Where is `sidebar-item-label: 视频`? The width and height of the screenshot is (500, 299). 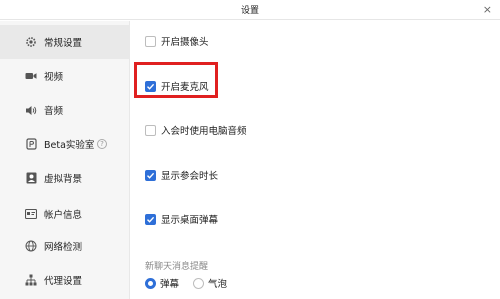 sidebar-item-label: 视频 is located at coordinates (54, 77).